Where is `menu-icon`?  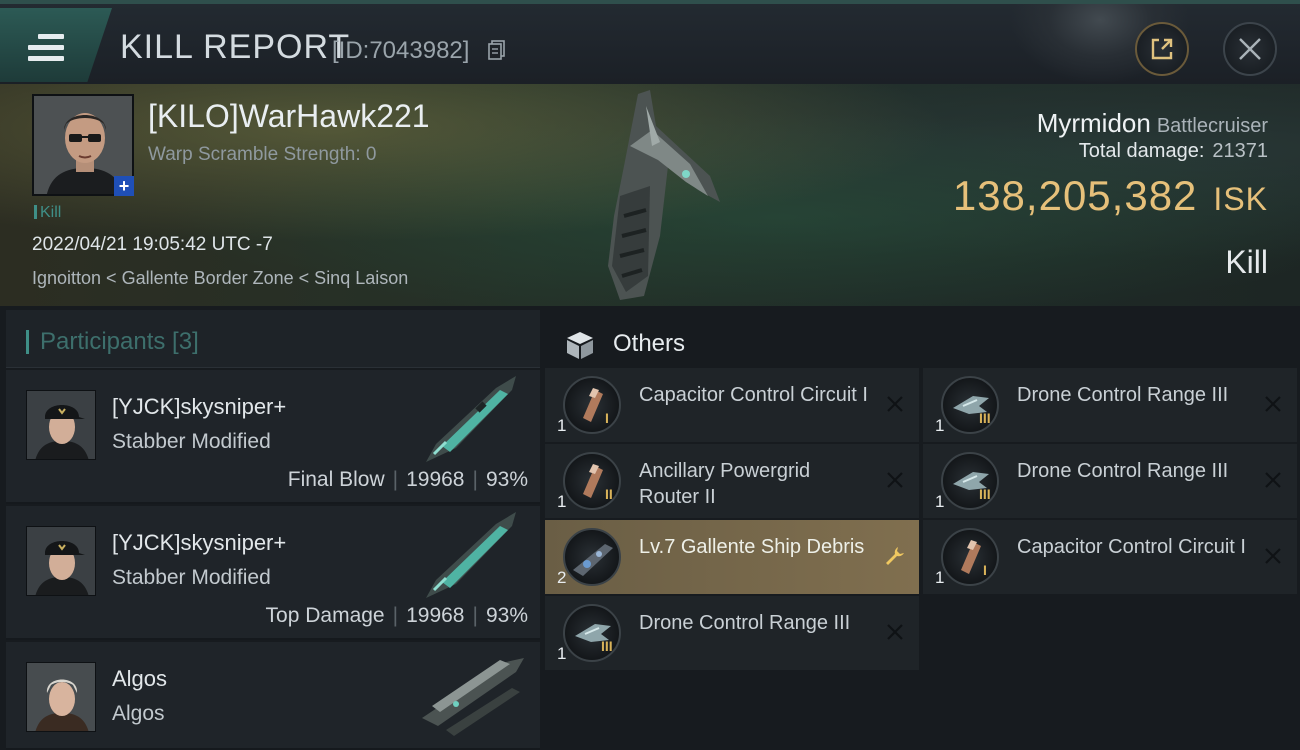
menu-icon is located at coordinates (46, 48).